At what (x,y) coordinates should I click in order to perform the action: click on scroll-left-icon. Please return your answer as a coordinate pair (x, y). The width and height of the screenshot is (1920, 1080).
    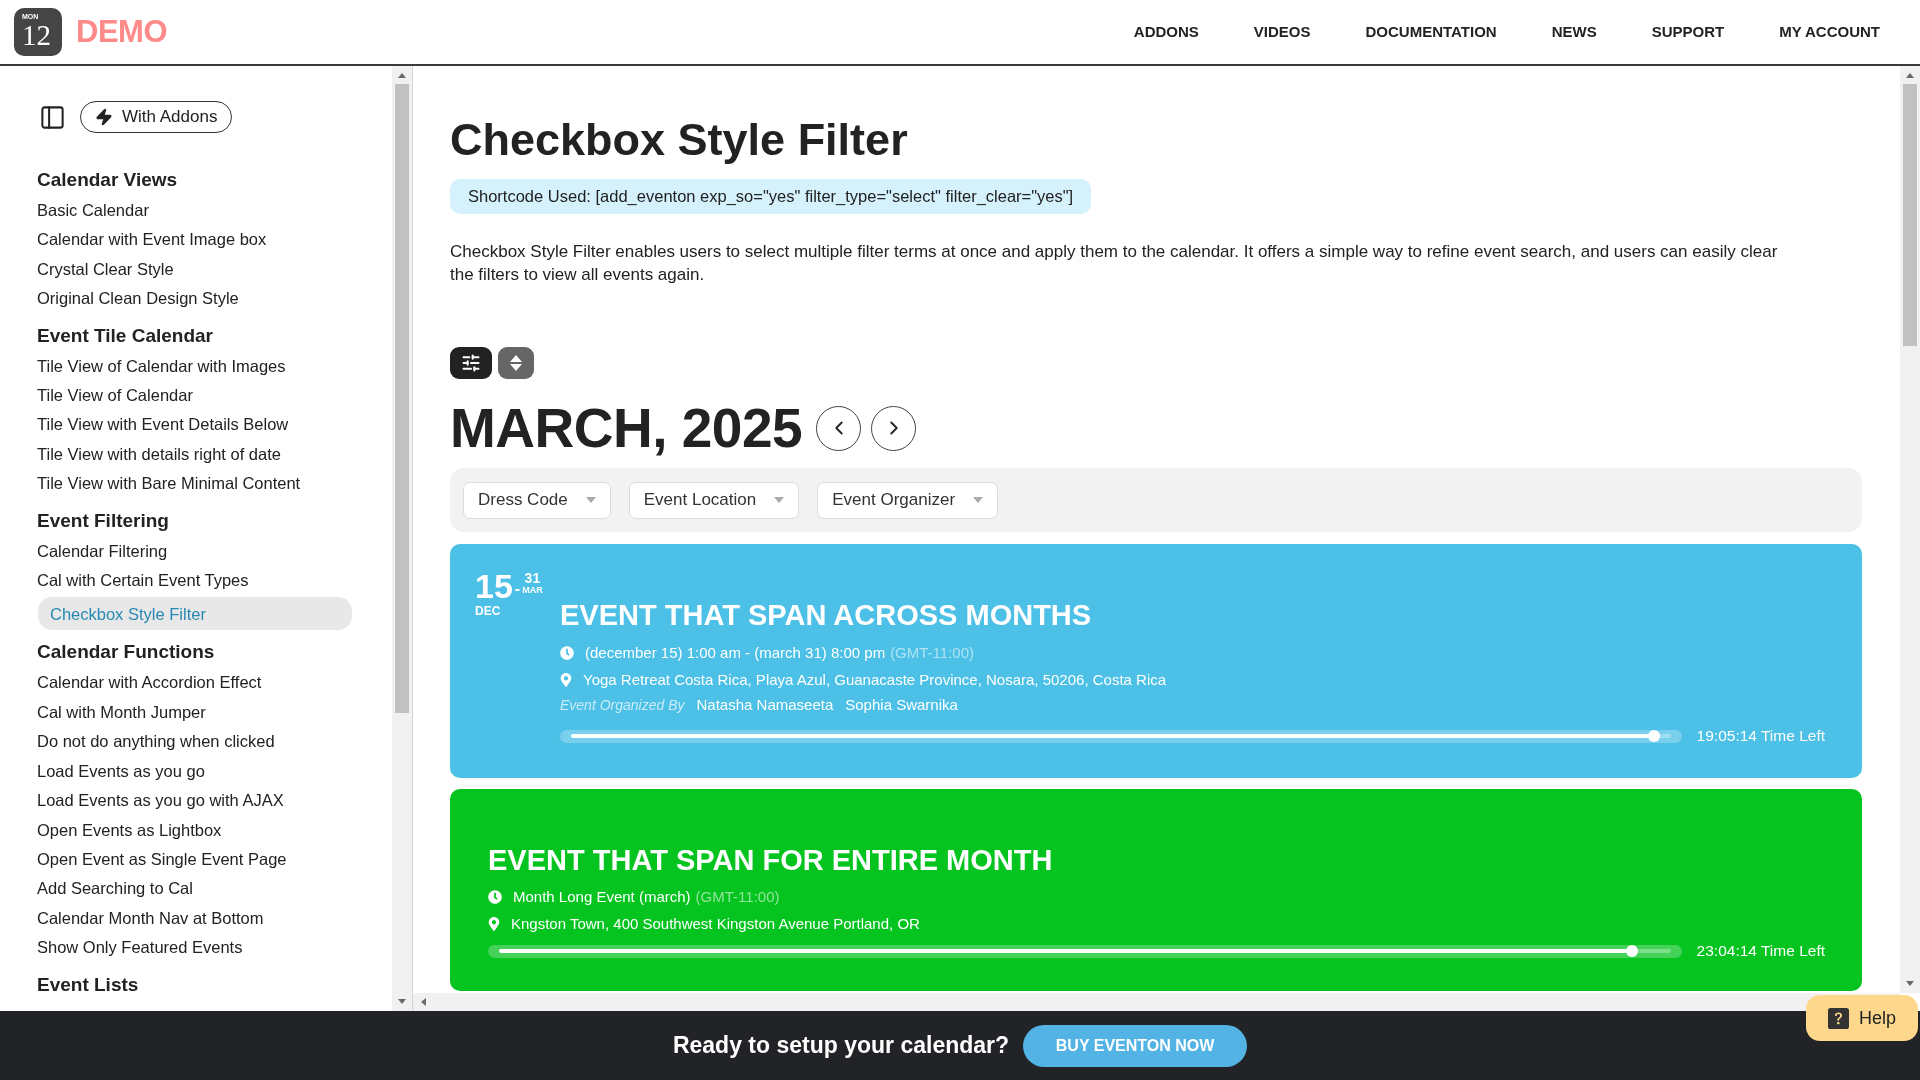
    Looking at the image, I should click on (423, 1002).